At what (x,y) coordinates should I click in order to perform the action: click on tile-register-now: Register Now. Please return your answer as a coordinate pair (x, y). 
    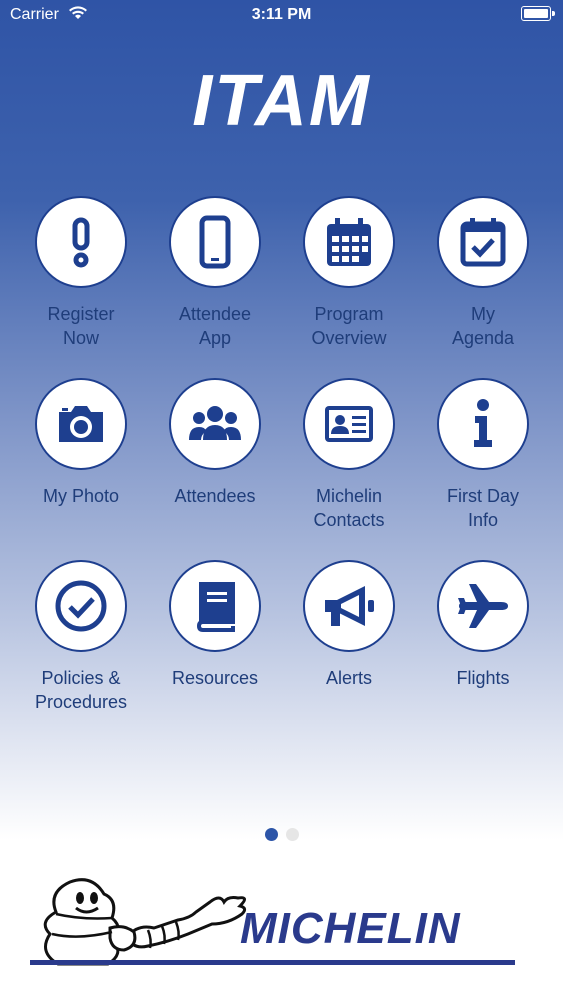
    Looking at the image, I should click on (81, 276).